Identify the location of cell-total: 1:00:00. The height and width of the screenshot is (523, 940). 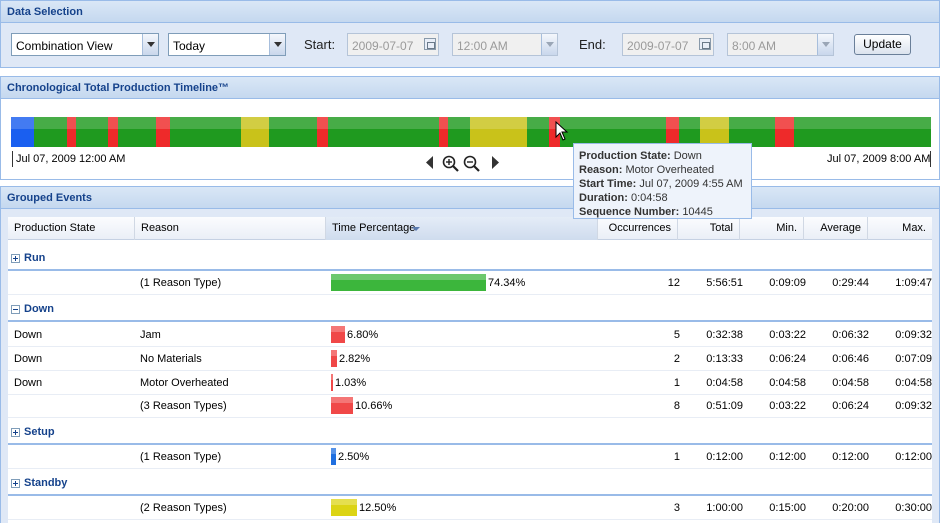
(724, 508).